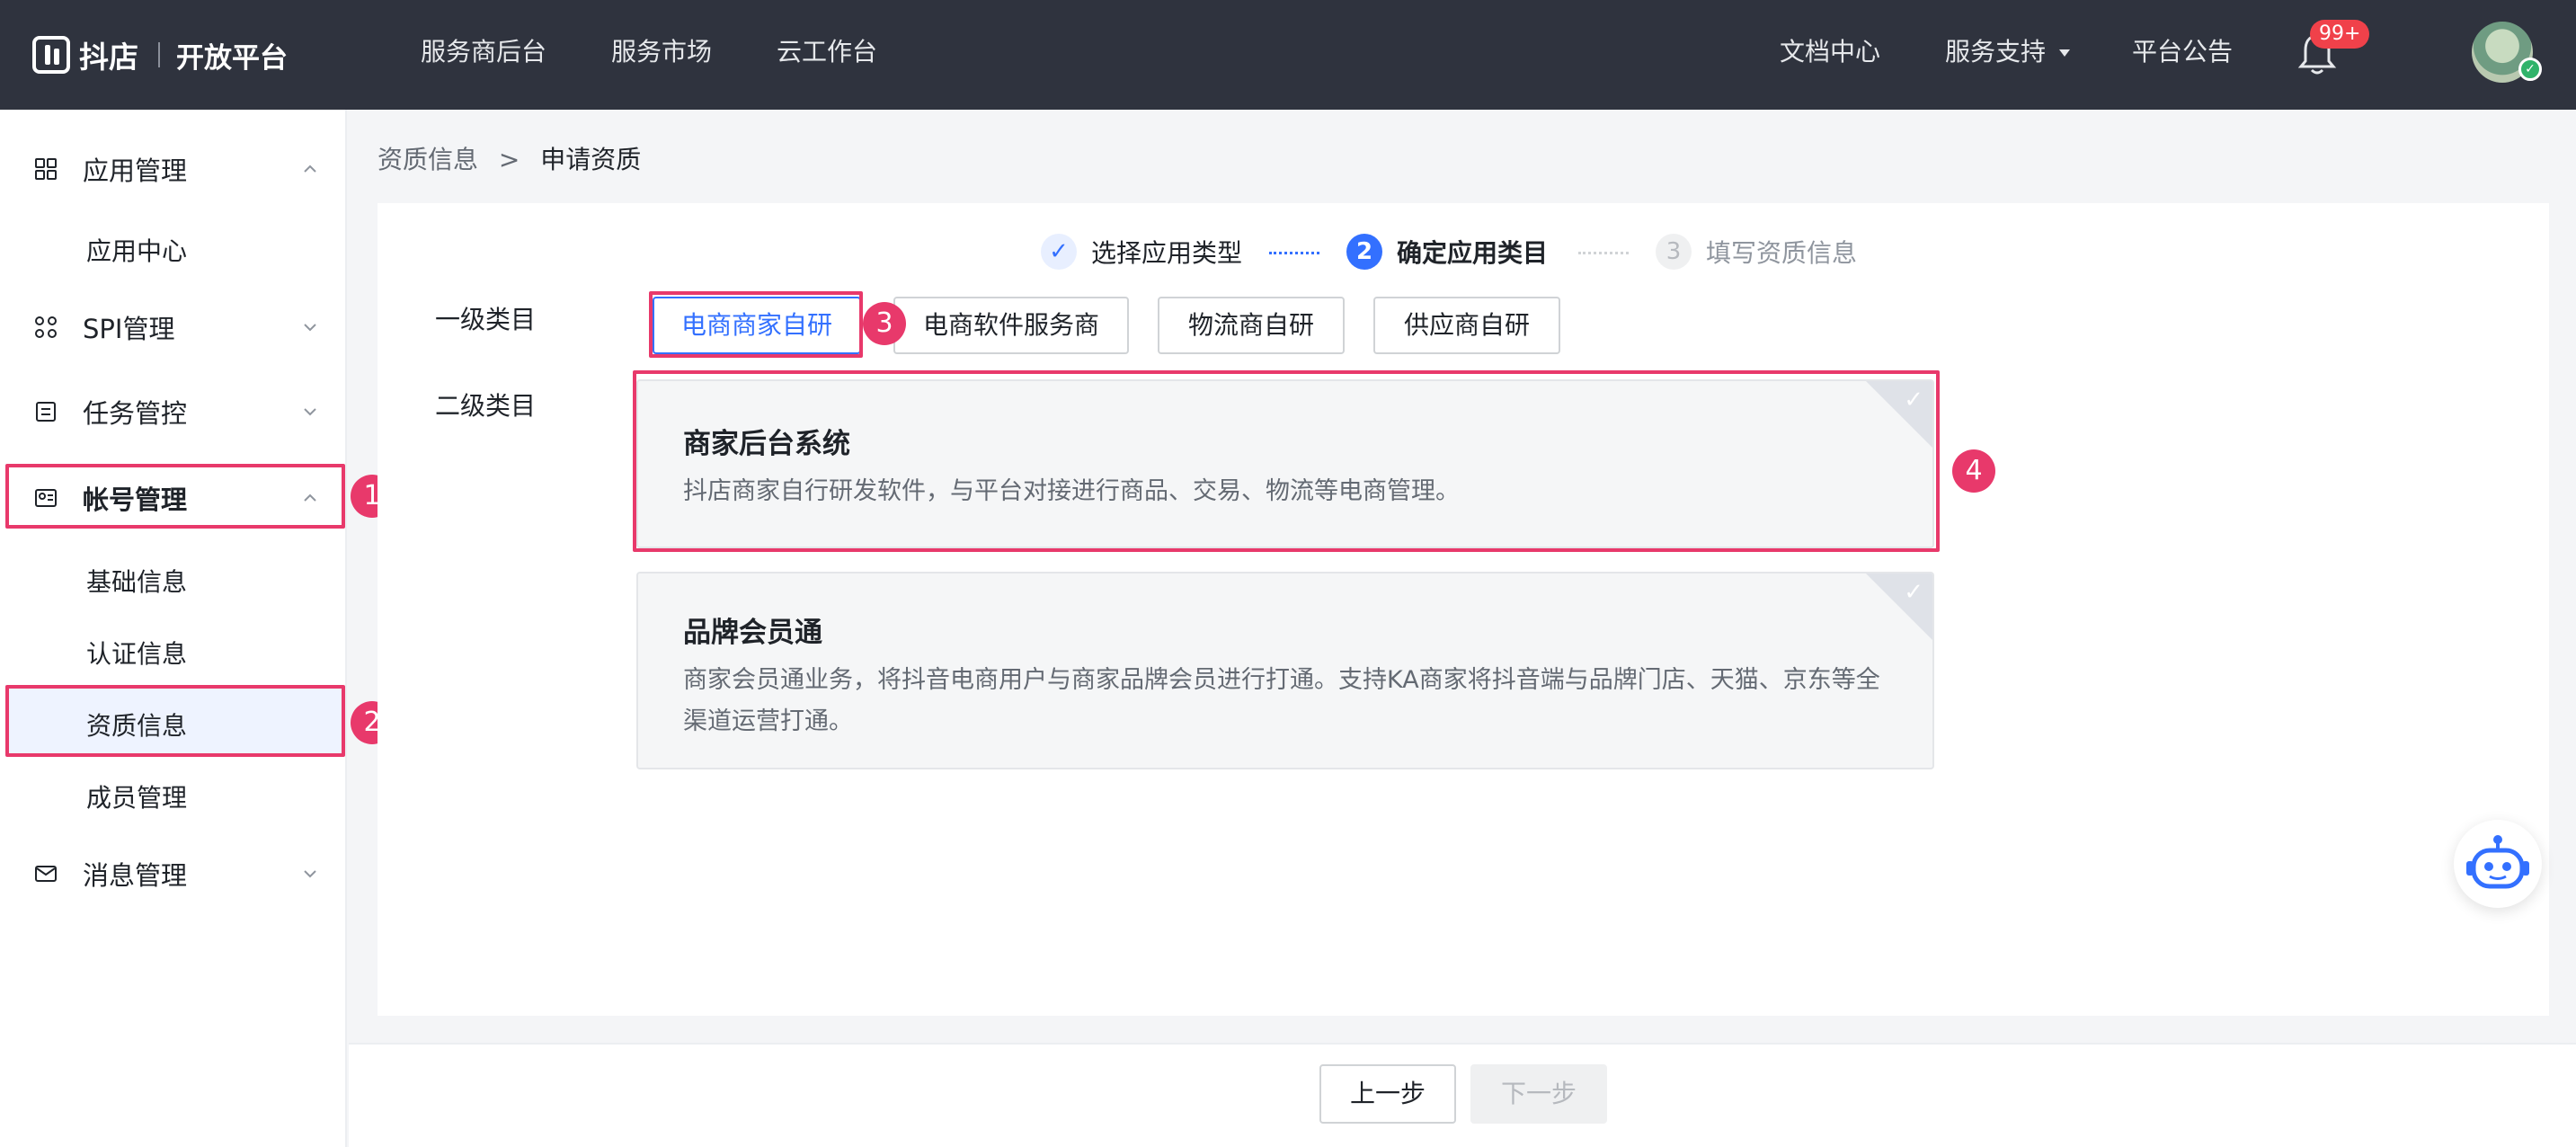  Describe the element at coordinates (135, 171) in the screenshot. I see `sidebar-group-label: 应用管理` at that location.